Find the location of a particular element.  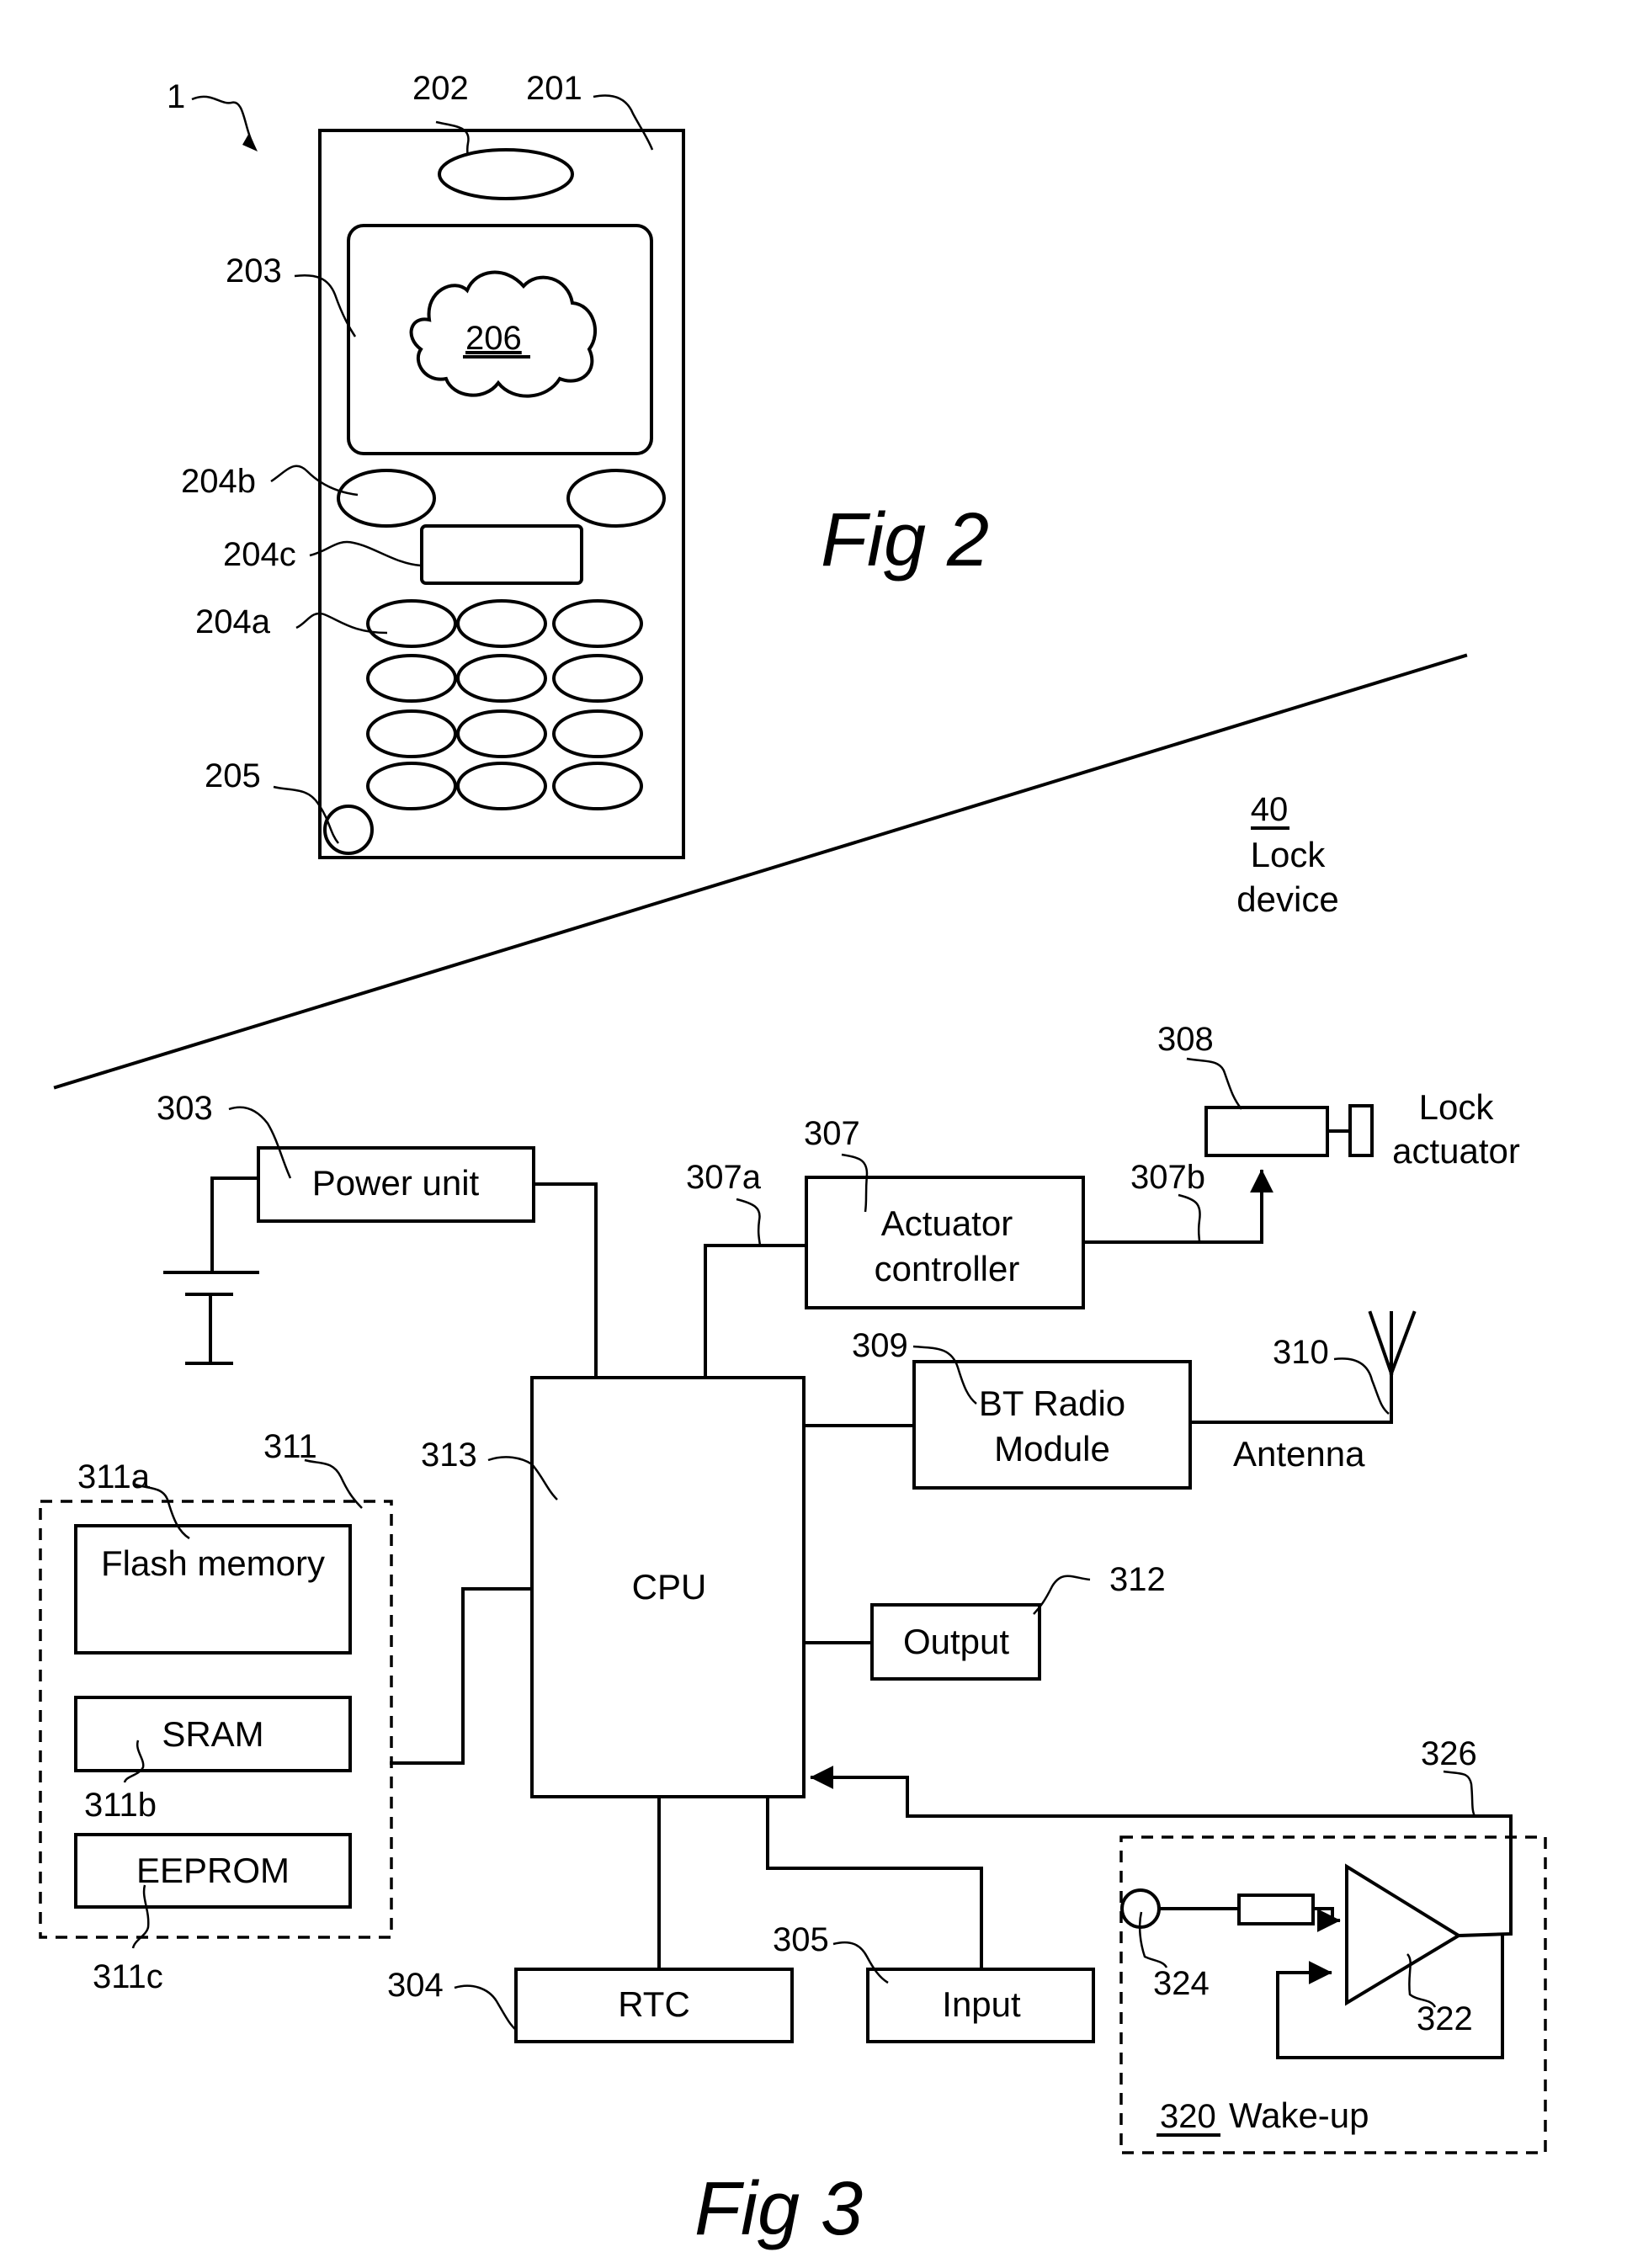

amplifier-322-icon is located at coordinates (1404, 1934).